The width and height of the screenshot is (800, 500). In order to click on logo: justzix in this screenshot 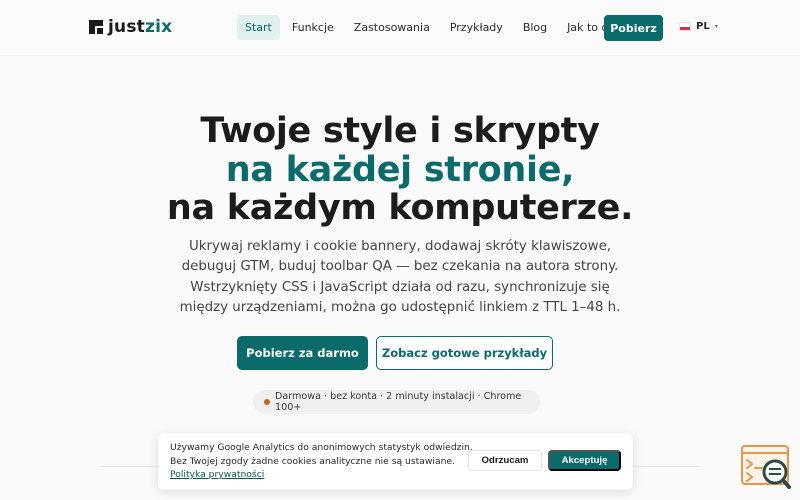, I will do `click(130, 27)`.